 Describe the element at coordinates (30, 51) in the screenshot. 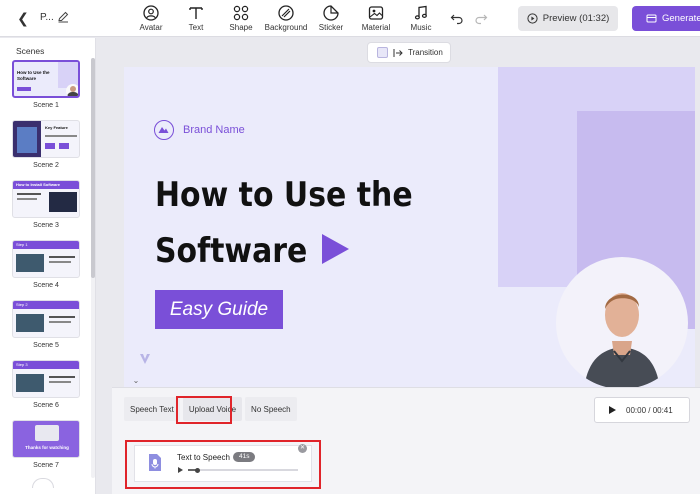

I see `sidebar-title: Scenes` at that location.